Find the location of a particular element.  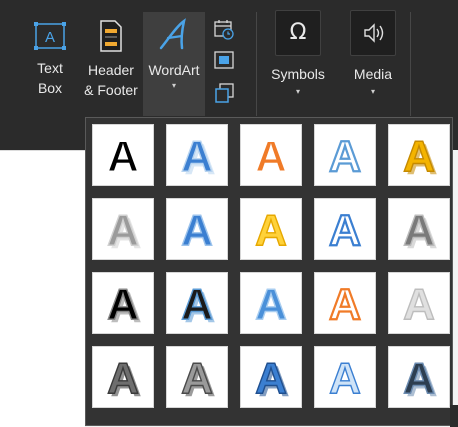

speaker-icon is located at coordinates (374, 33).